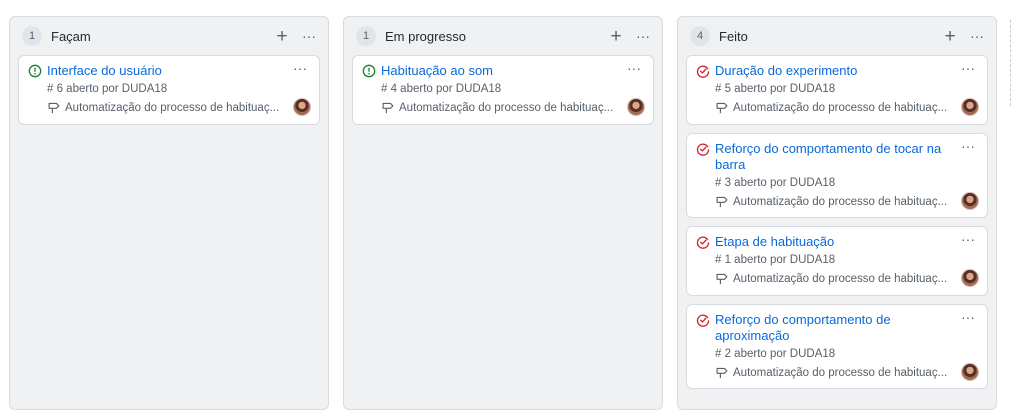 Image resolution: width=1013 pixels, height=414 pixels. What do you see at coordinates (837, 36) in the screenshot?
I see `column-header: 4 Feito + ···` at bounding box center [837, 36].